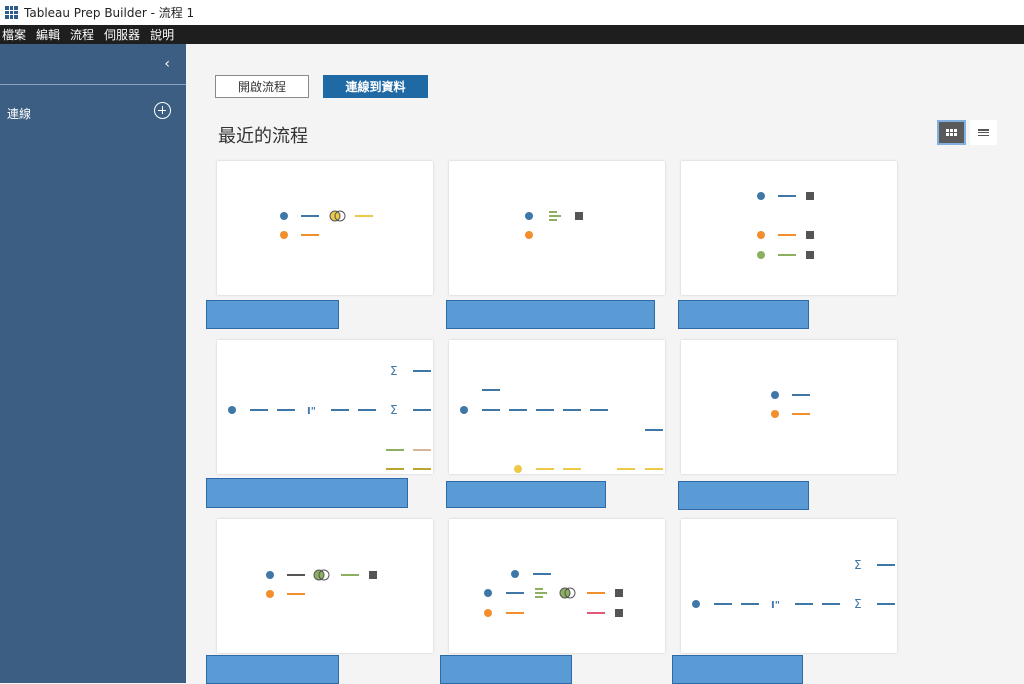 This screenshot has width=1024, height=684. What do you see at coordinates (375, 86) in the screenshot?
I see `connect-to-data-button: 連線到資料` at bounding box center [375, 86].